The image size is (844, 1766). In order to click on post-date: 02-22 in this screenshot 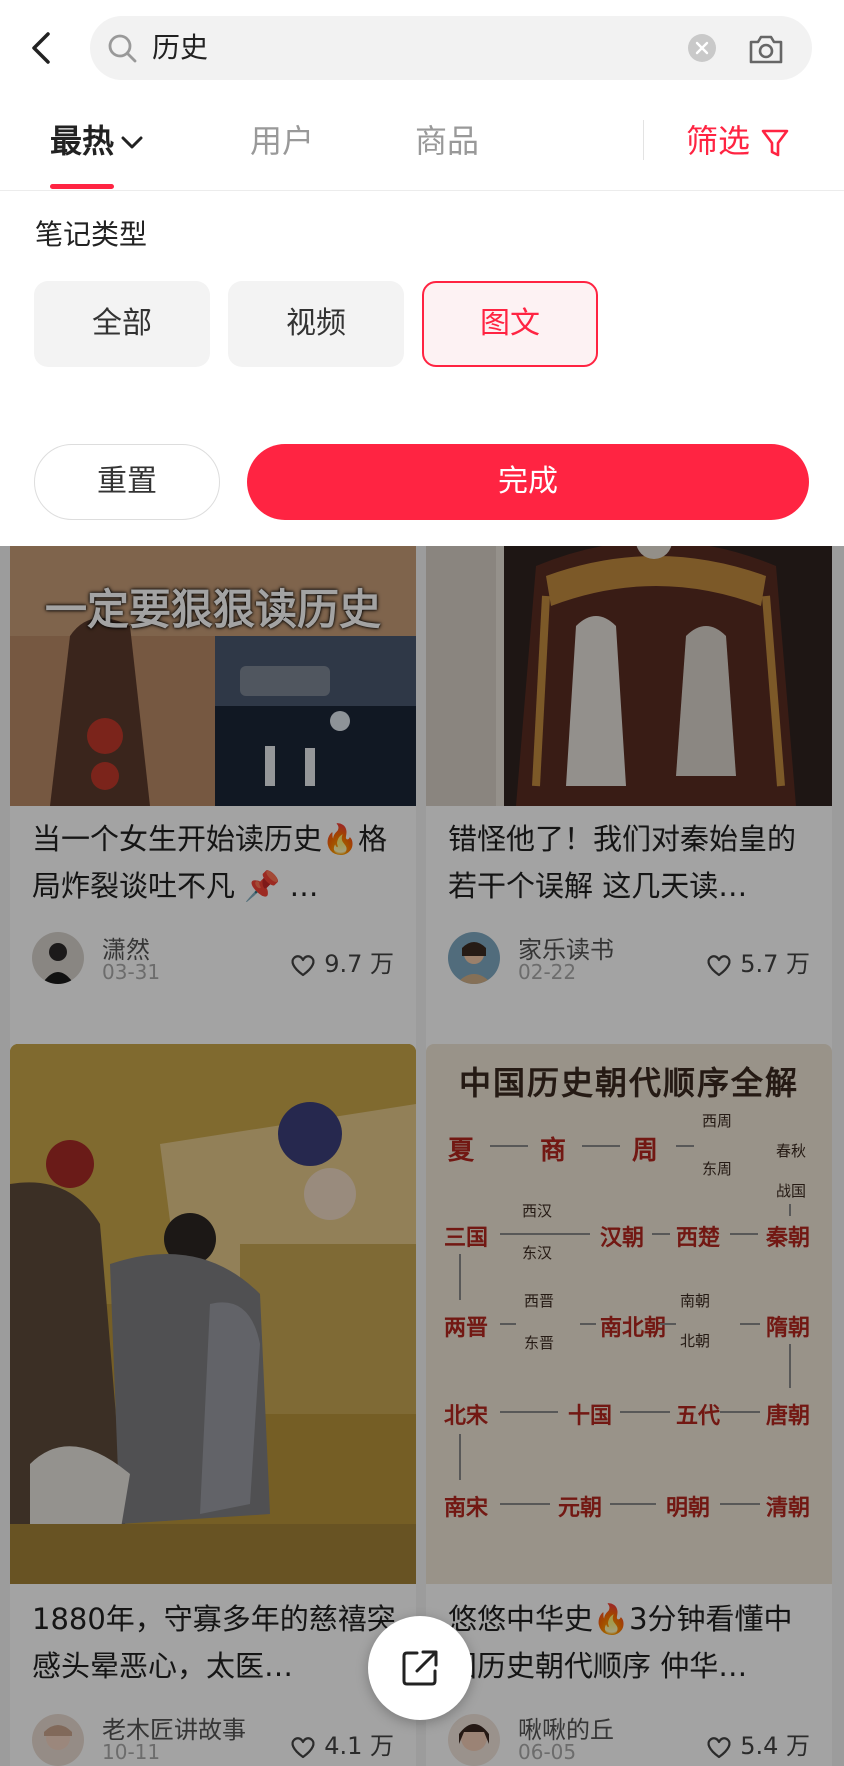, I will do `click(547, 972)`.